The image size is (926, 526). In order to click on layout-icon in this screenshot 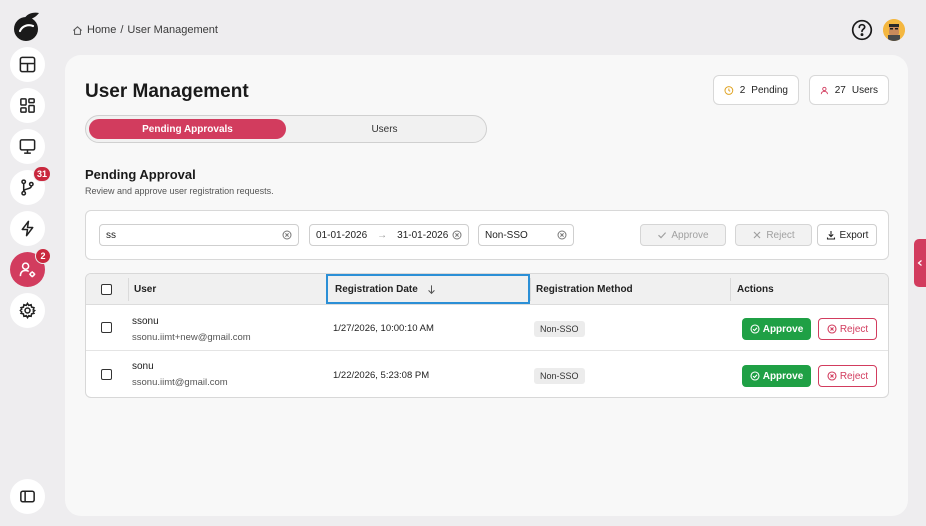, I will do `click(27, 64)`.